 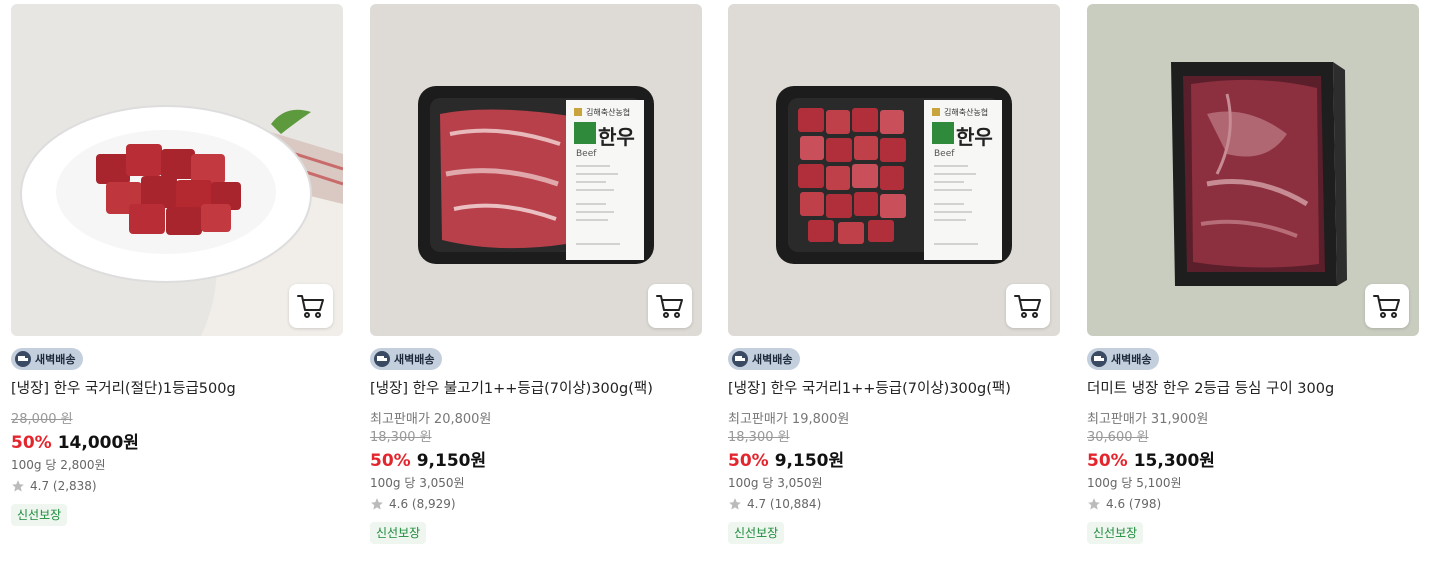 What do you see at coordinates (63, 486) in the screenshot?
I see `rating-text: 4.7 (2,838)` at bounding box center [63, 486].